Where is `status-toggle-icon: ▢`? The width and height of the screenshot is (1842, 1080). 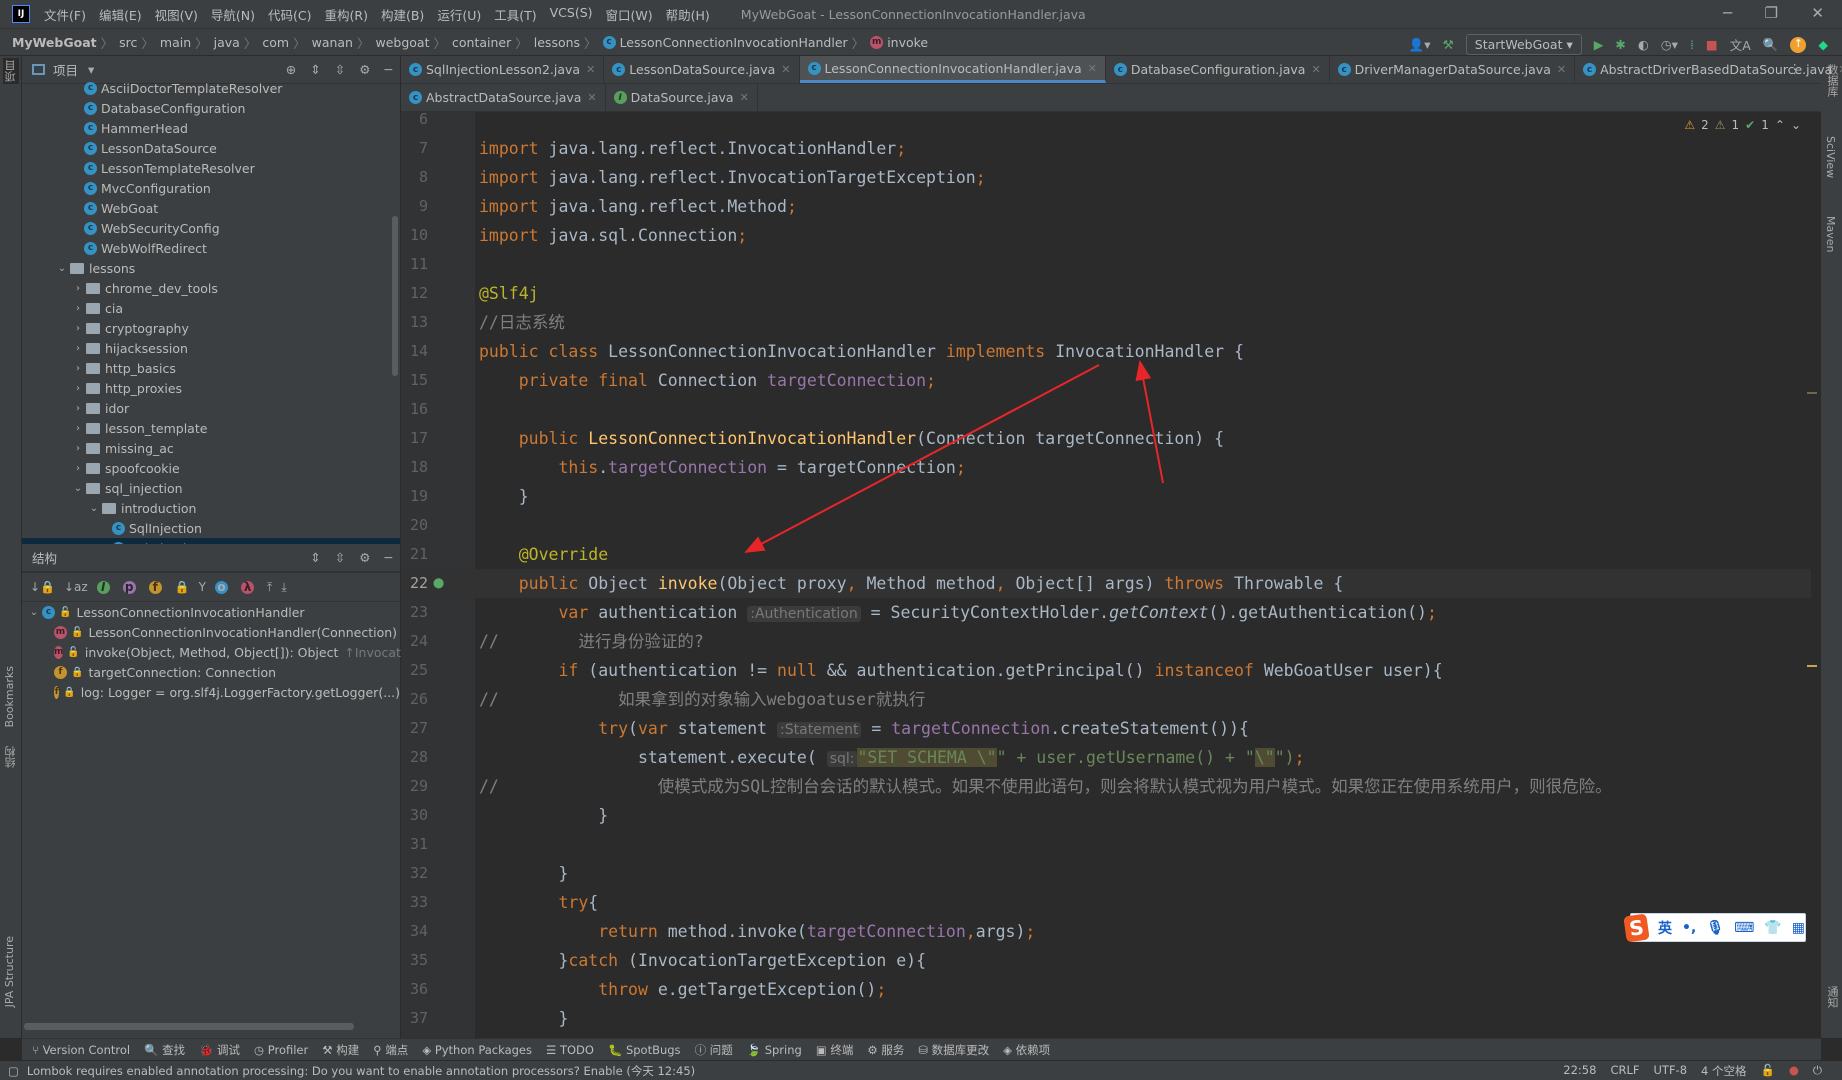 status-toggle-icon: ▢ is located at coordinates (13, 1071).